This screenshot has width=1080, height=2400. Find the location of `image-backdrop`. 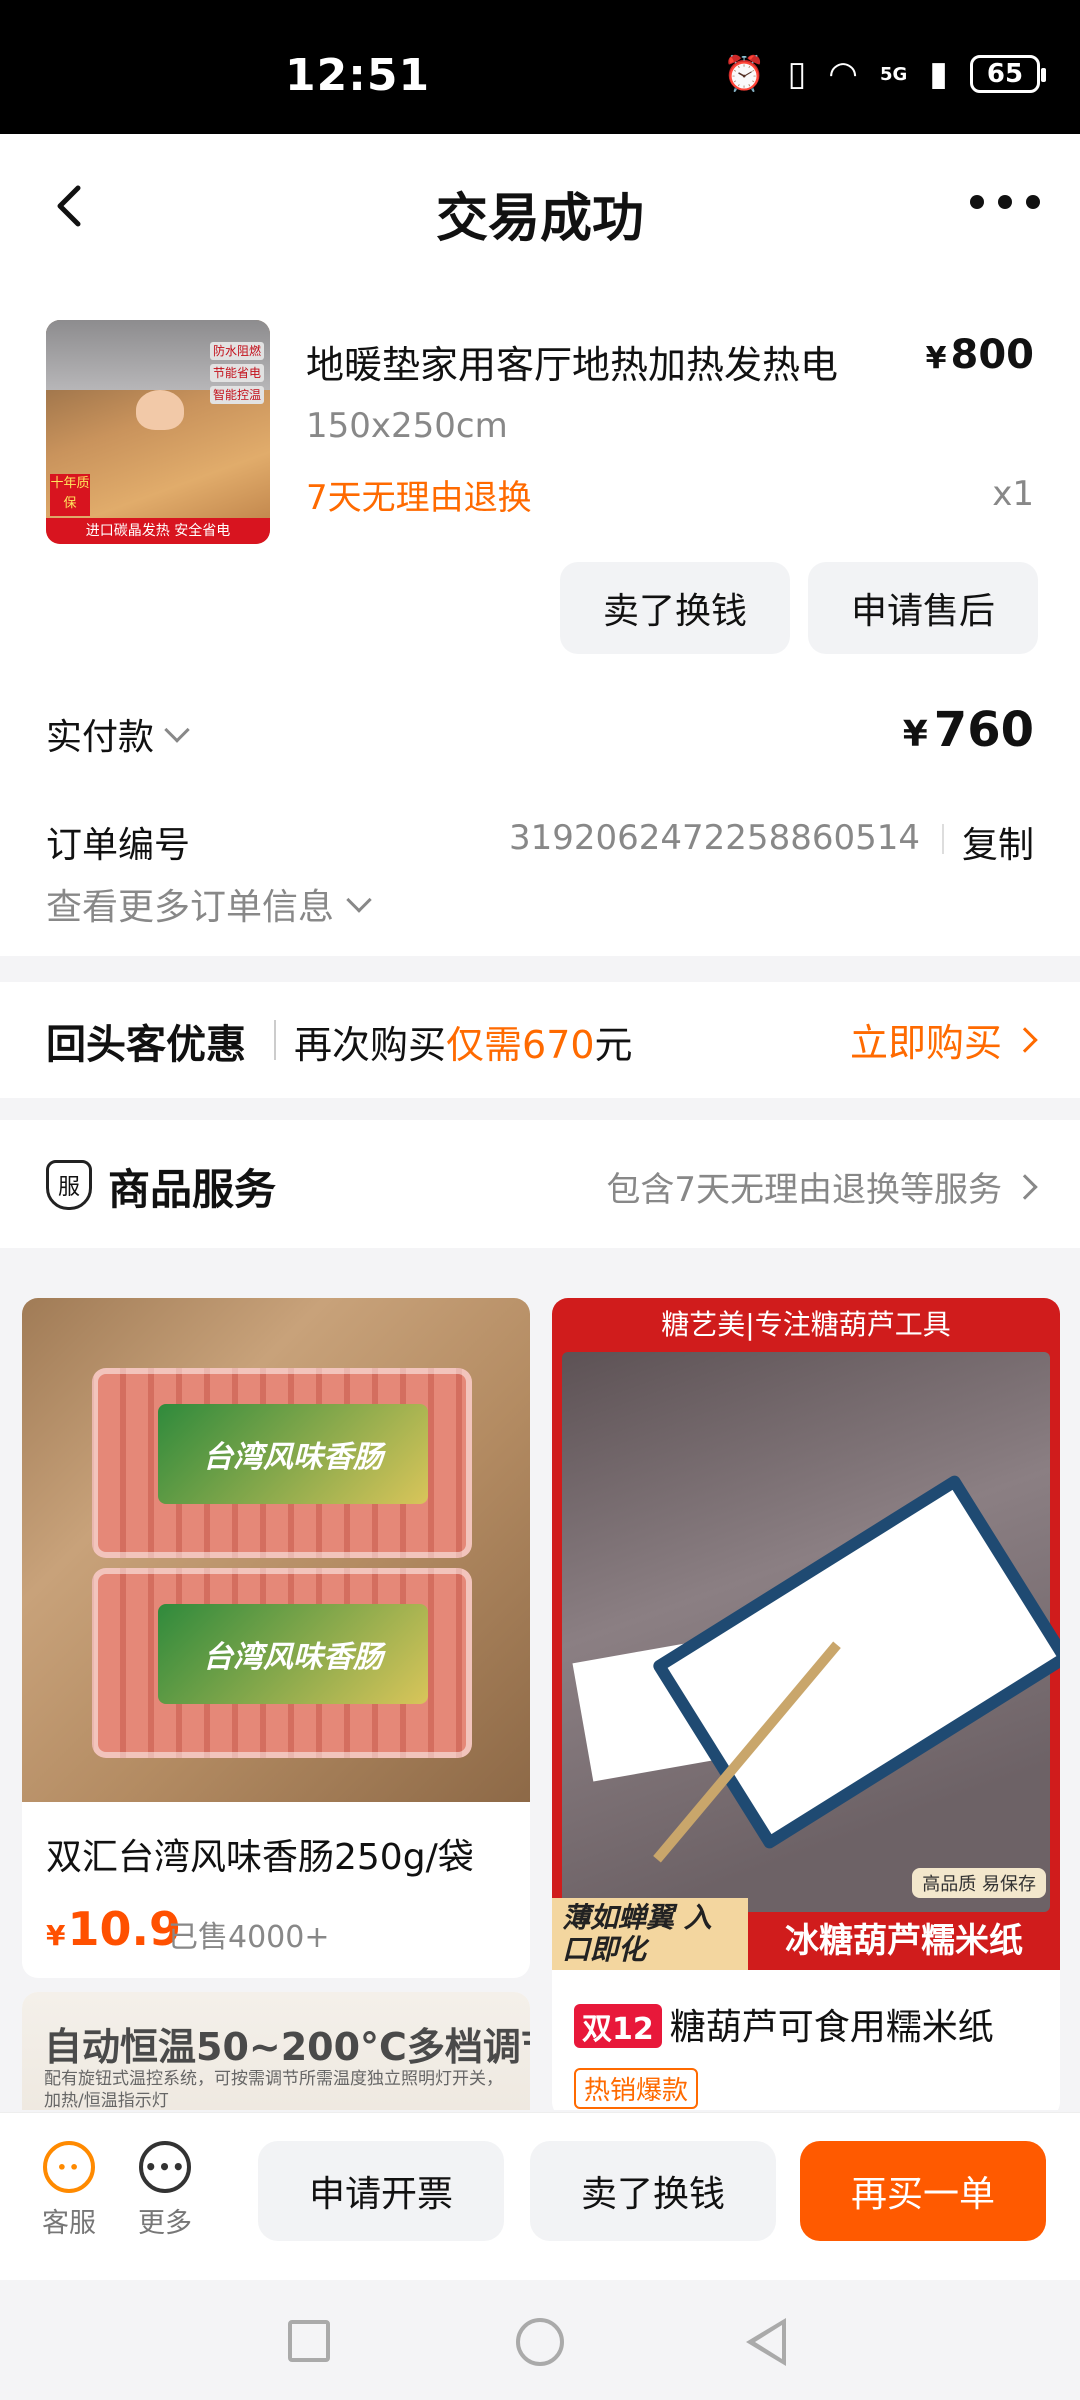

image-backdrop is located at coordinates (811, 1632).